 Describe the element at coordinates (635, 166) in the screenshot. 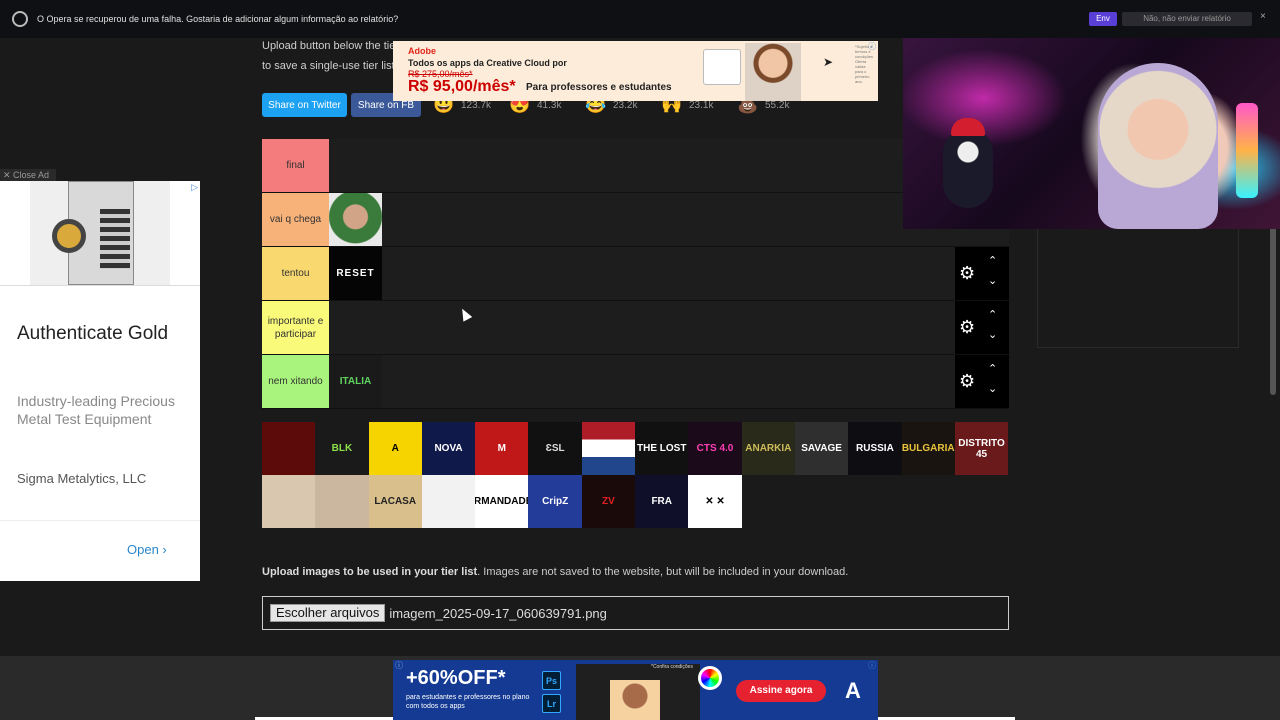

I see `tier-row: final` at that location.